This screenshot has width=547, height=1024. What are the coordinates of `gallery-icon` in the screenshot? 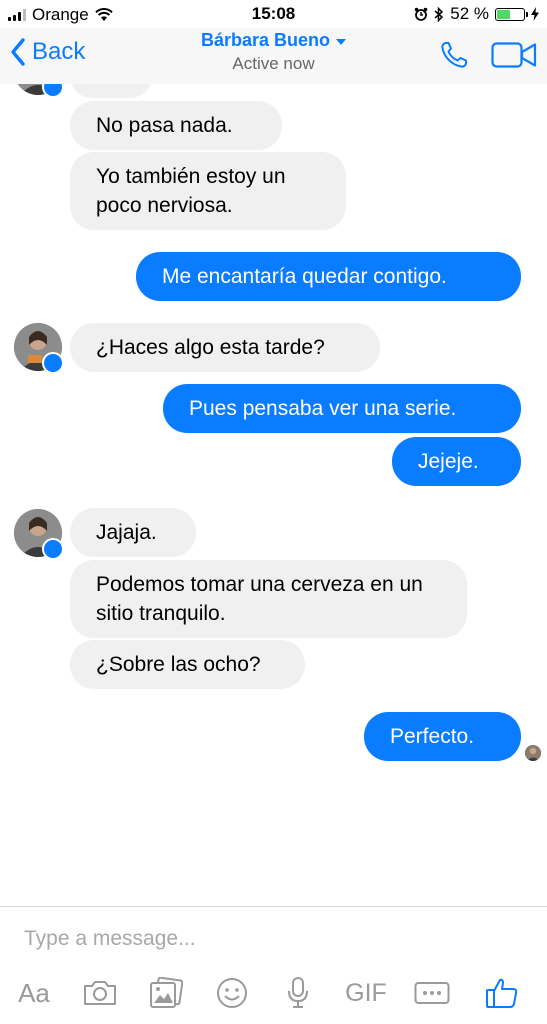 It's located at (166, 992).